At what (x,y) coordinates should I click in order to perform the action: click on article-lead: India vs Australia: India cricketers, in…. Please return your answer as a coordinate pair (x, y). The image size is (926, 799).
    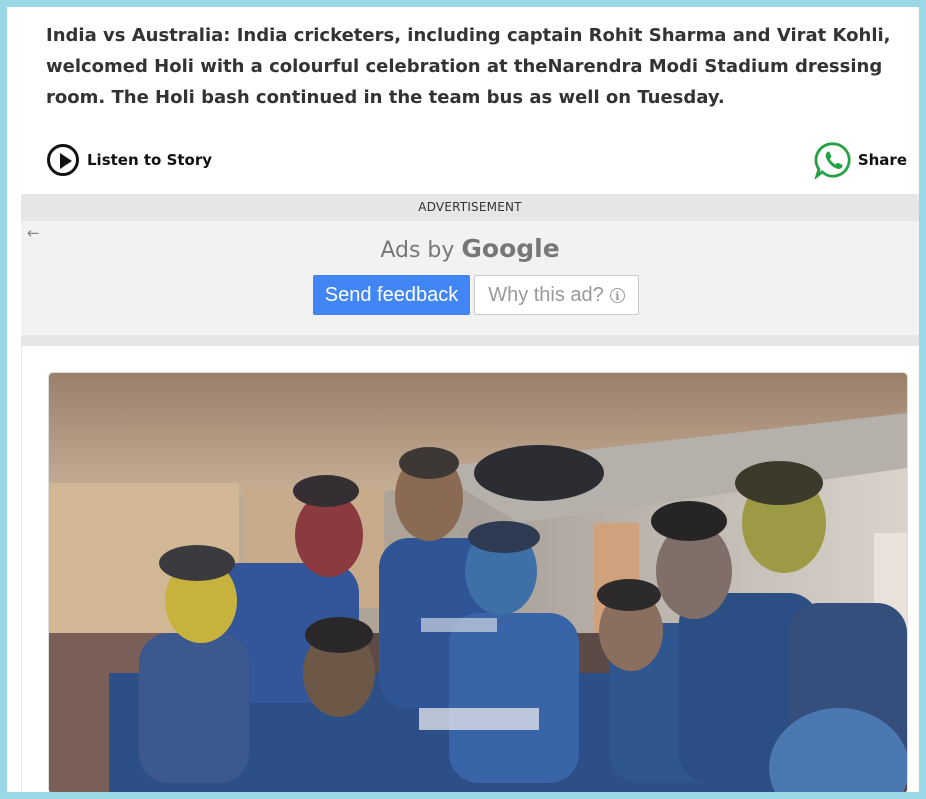
    Looking at the image, I should click on (468, 66).